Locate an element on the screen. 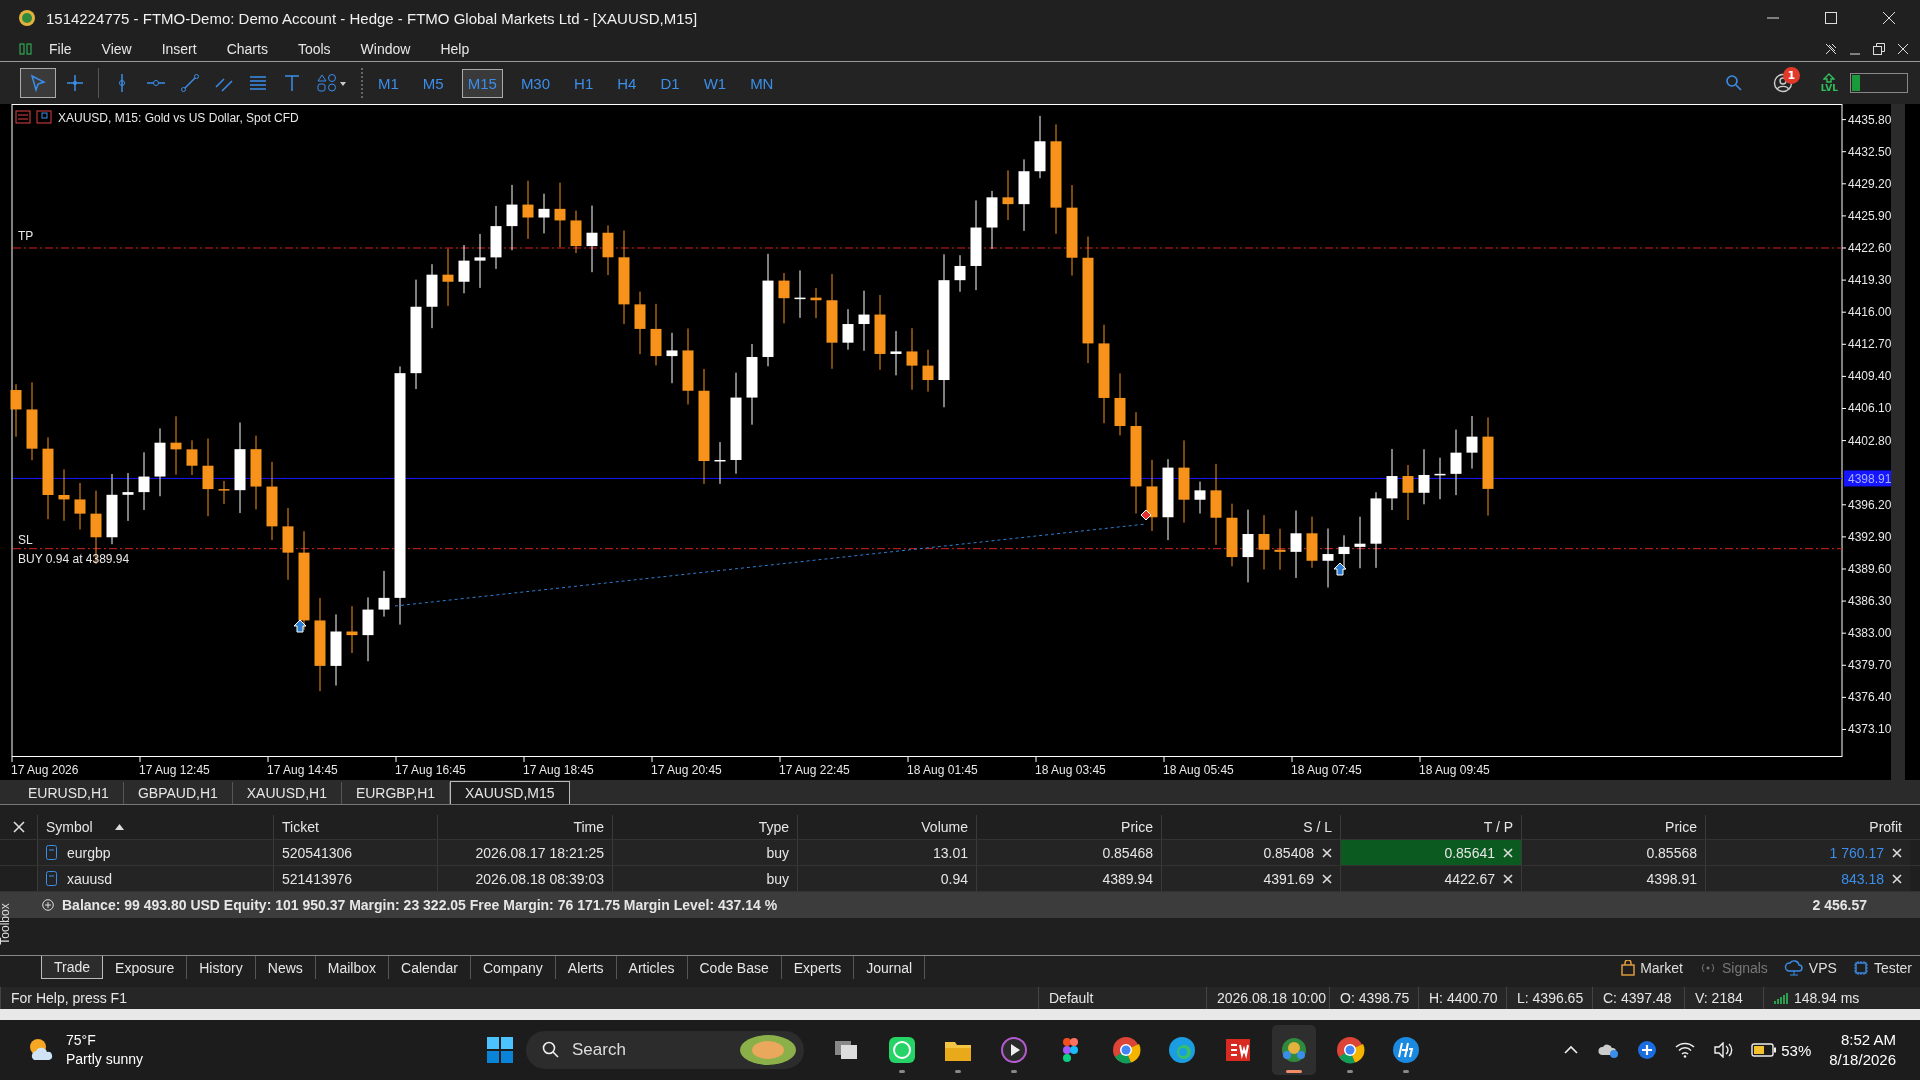  table-cell: 843.18 is located at coordinates (1862, 878).